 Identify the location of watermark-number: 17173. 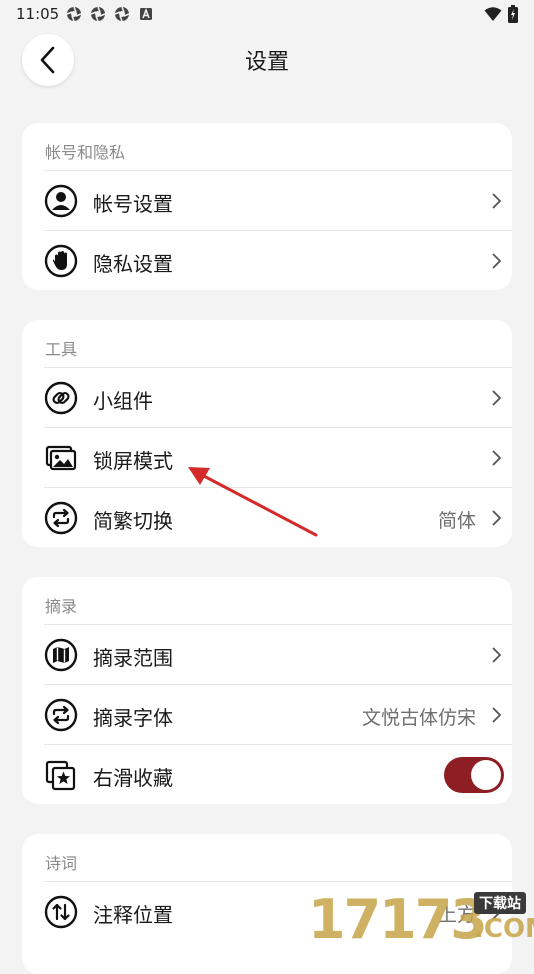
(398, 919).